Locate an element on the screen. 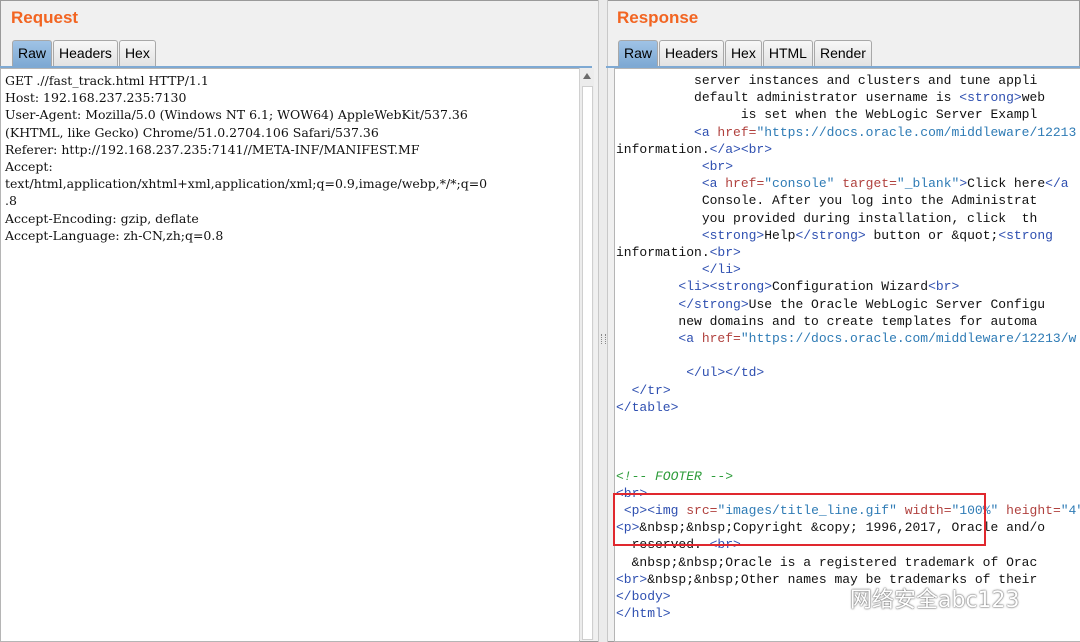 The width and height of the screenshot is (1080, 642). response-token: button or &quot; is located at coordinates (932, 235).